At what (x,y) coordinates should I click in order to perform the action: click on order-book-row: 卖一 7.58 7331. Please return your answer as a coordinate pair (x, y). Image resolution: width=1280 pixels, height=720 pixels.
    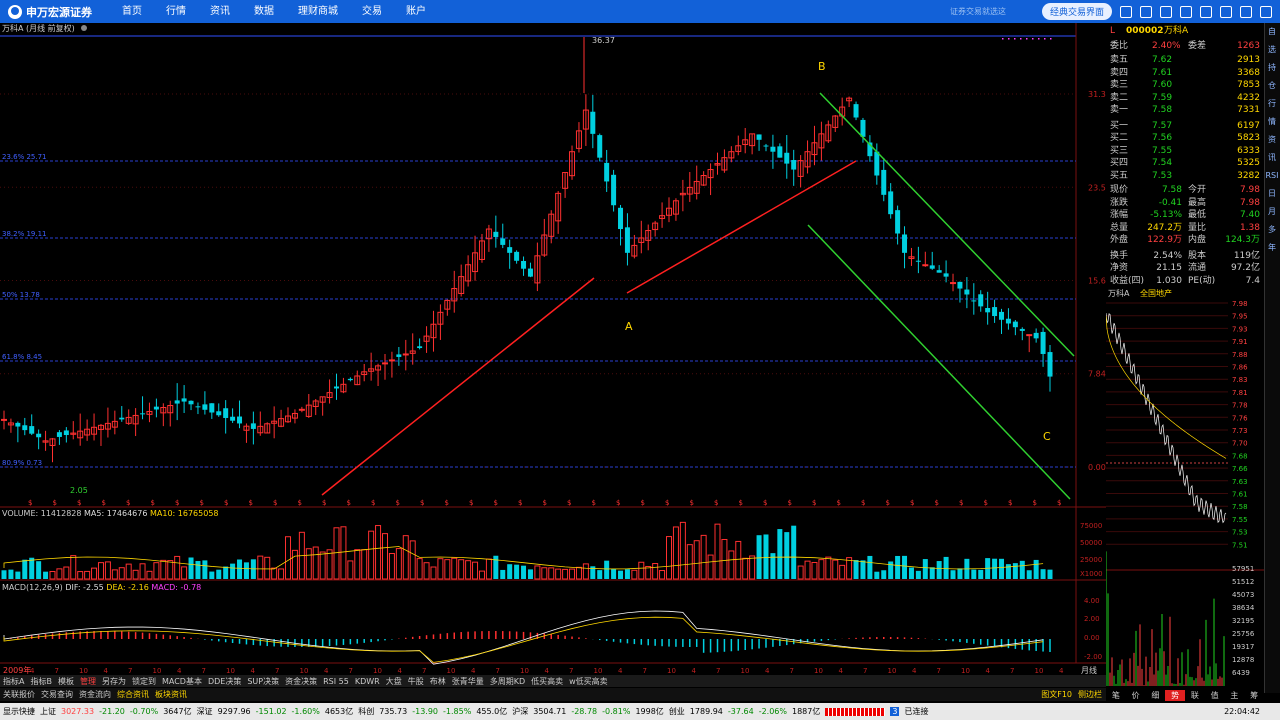
    Looking at the image, I should click on (1185, 110).